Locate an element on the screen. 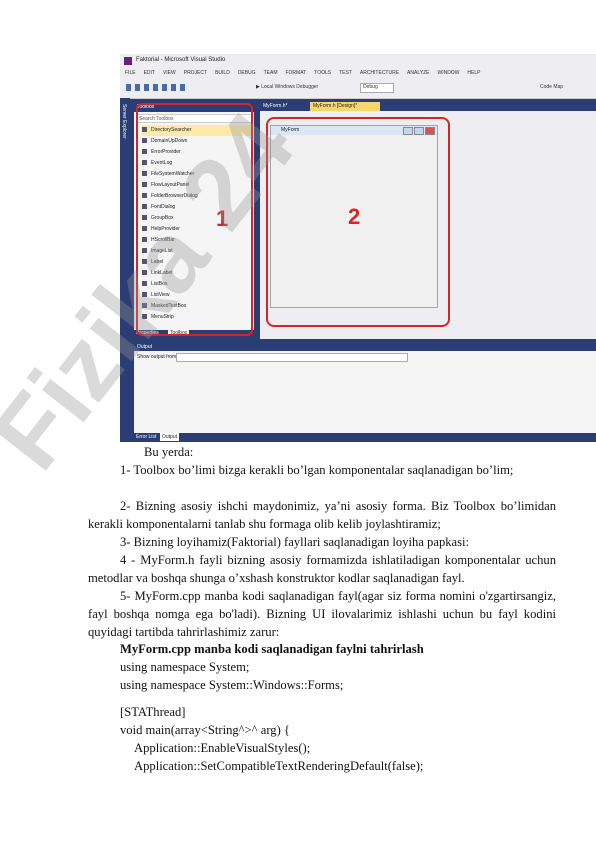  label-1: 1 is located at coordinates (222, 218).